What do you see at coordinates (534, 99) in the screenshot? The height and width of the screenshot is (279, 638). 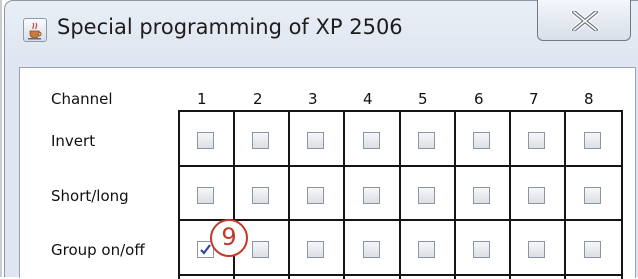 I see `channel-number-7: 7` at bounding box center [534, 99].